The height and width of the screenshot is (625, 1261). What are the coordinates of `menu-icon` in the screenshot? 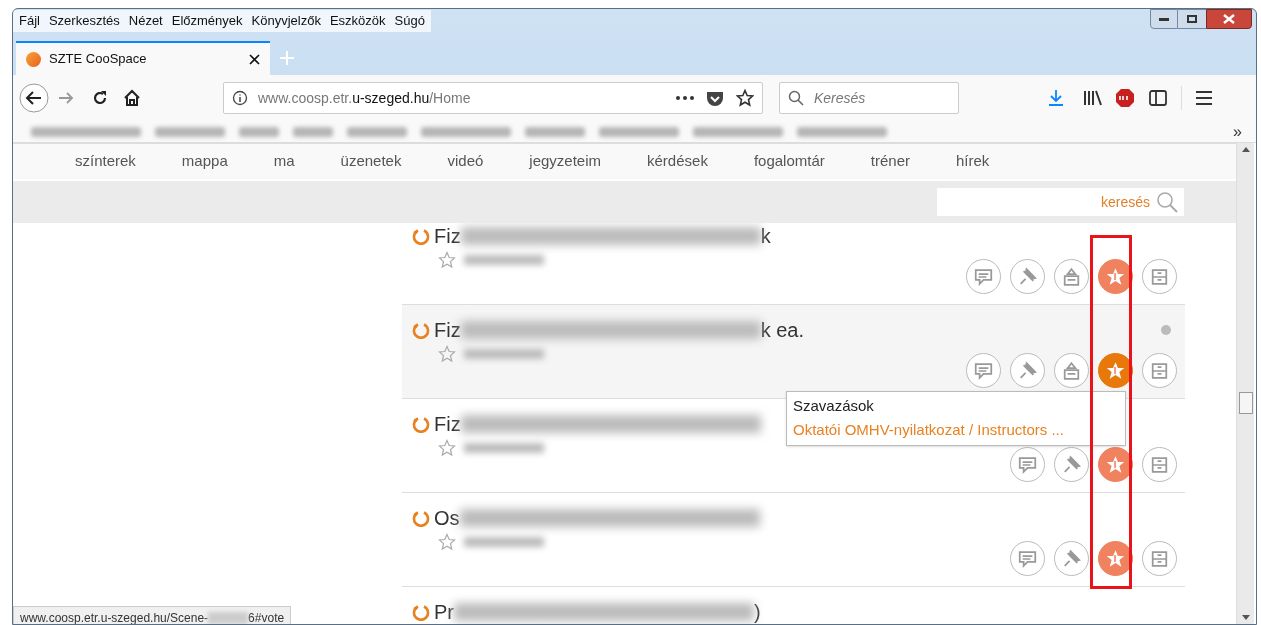 It's located at (1204, 98).